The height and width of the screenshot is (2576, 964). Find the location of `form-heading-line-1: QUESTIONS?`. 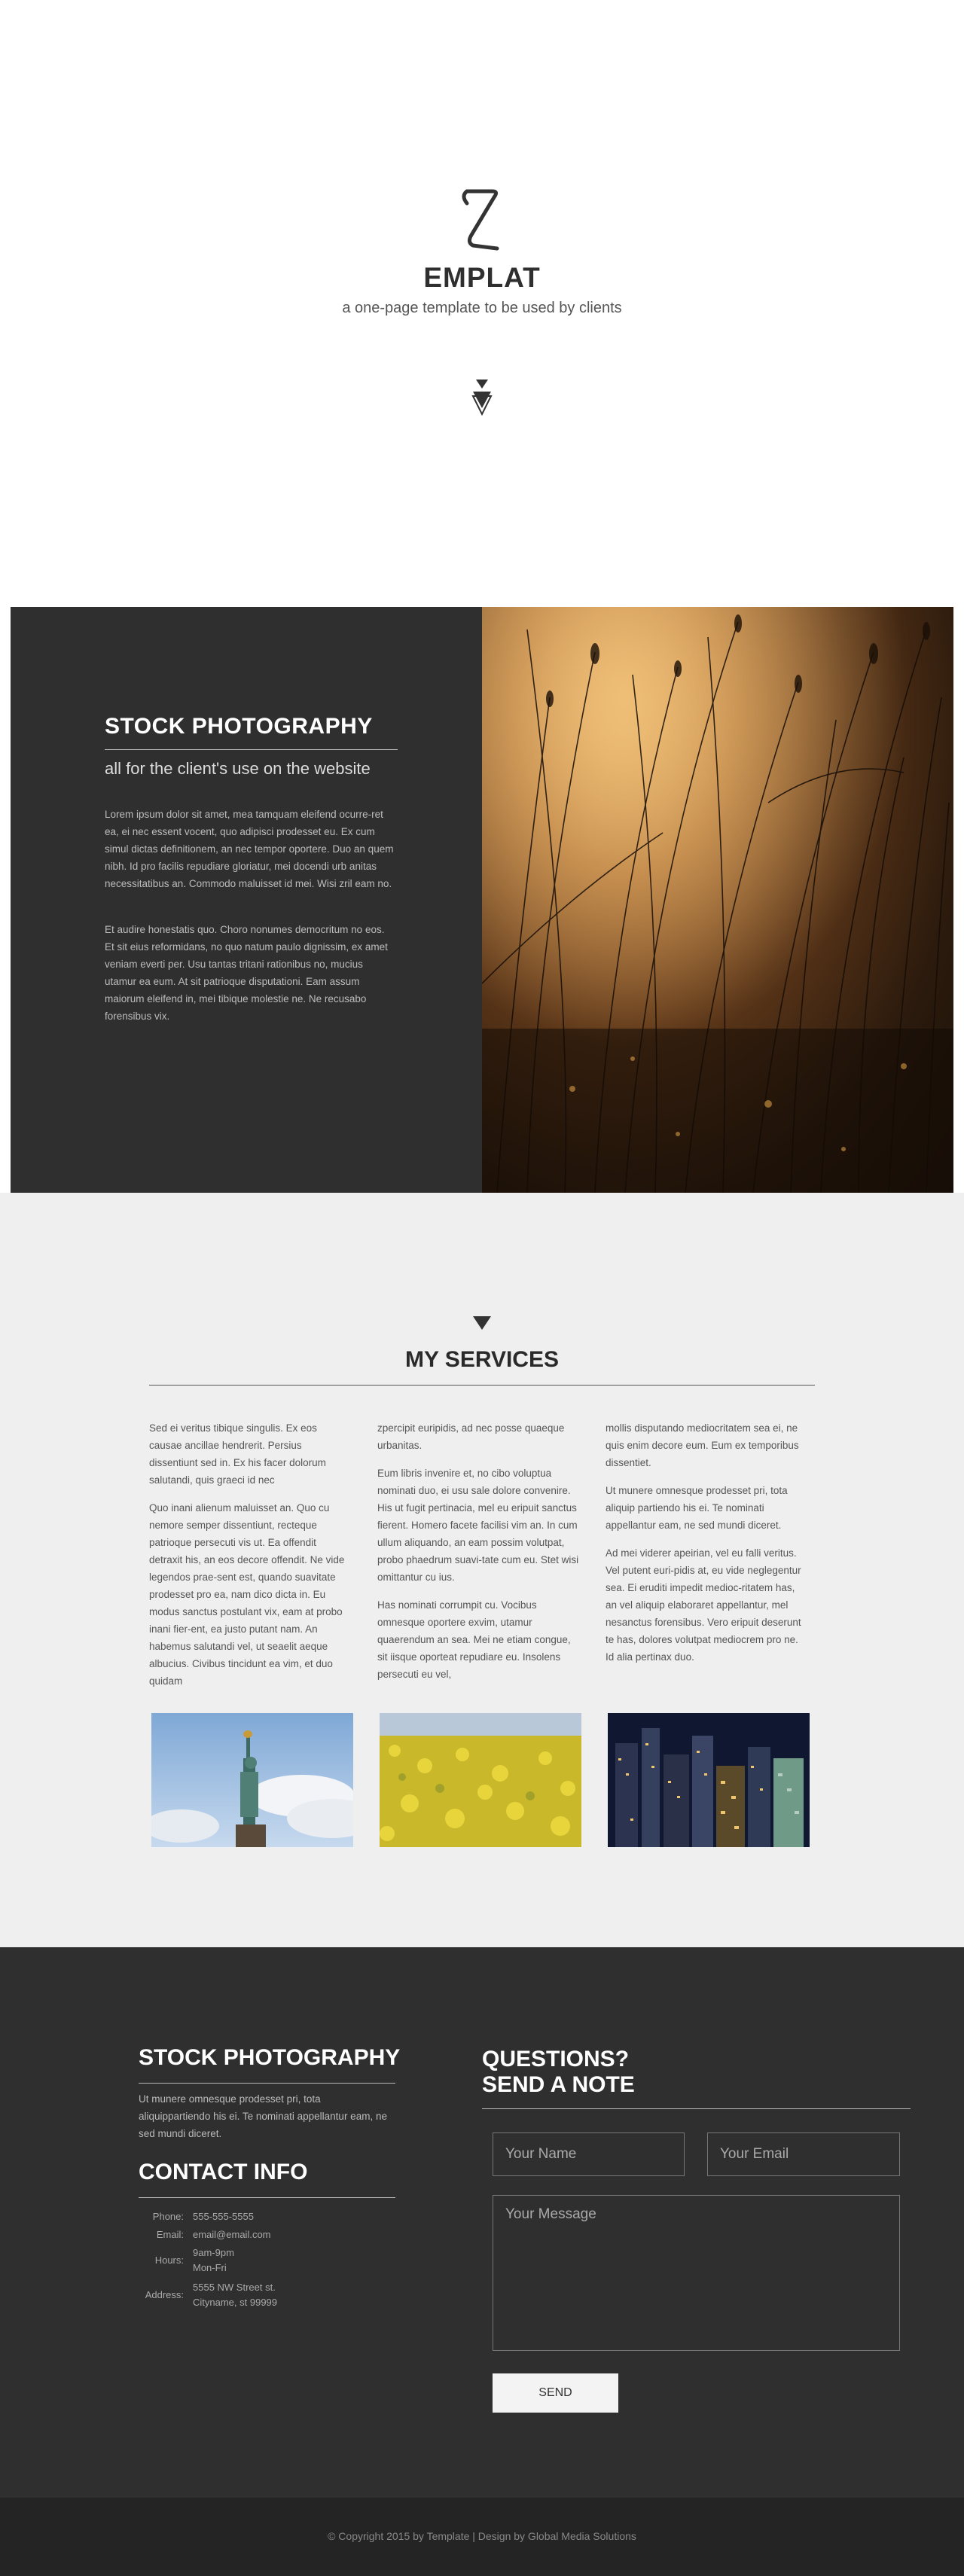

form-heading-line-1: QUESTIONS? is located at coordinates (556, 2059).